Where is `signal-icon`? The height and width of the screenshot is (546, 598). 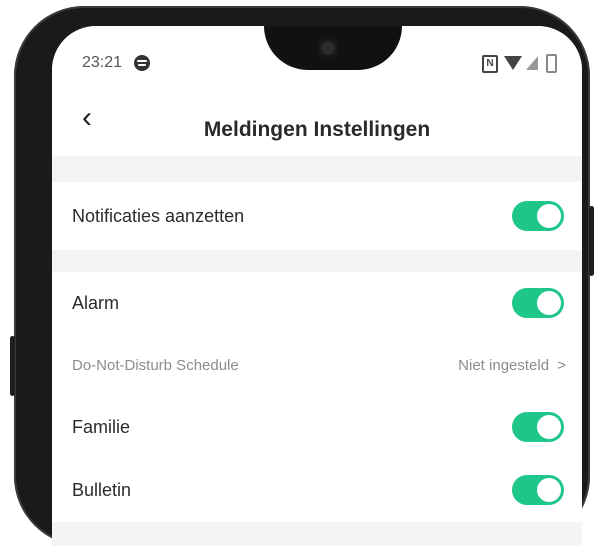
signal-icon is located at coordinates (532, 63).